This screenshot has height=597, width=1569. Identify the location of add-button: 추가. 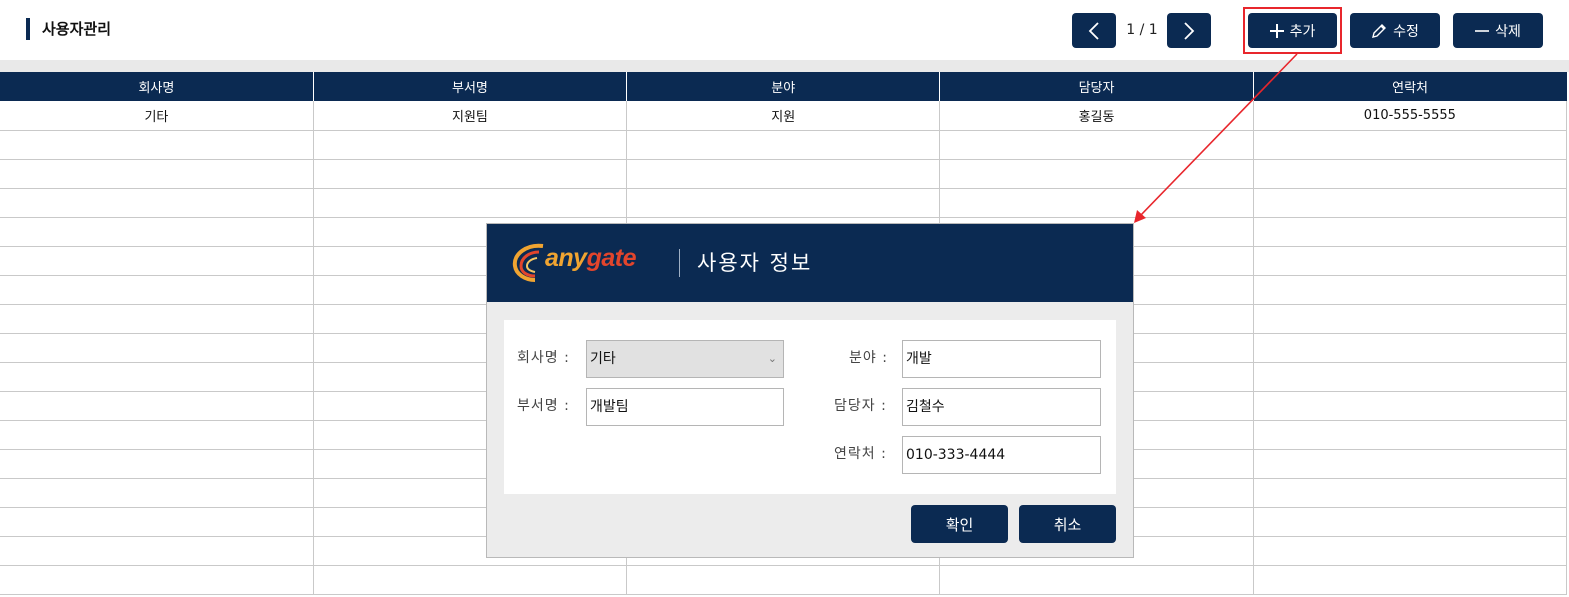
(1292, 30).